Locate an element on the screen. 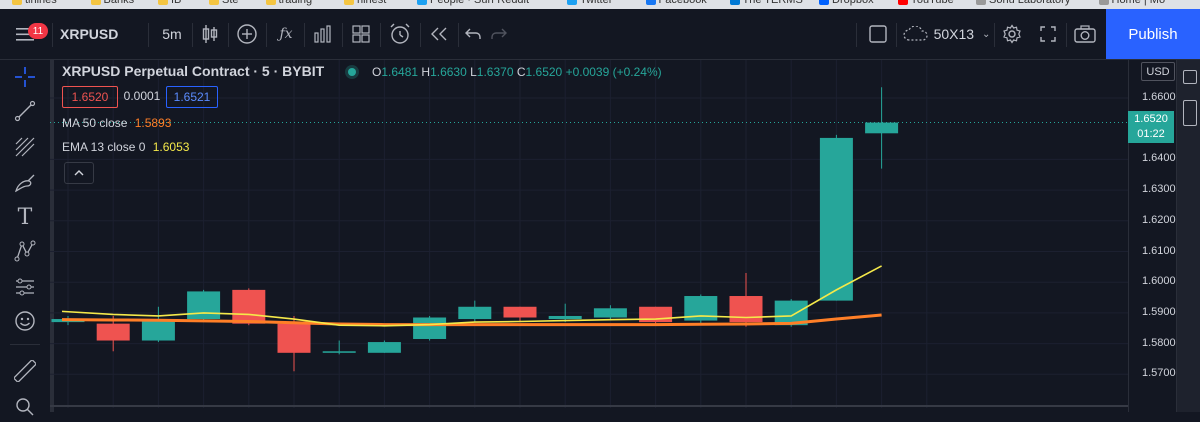 The image size is (1200, 422). close-value: 1.6520 is located at coordinates (544, 72).